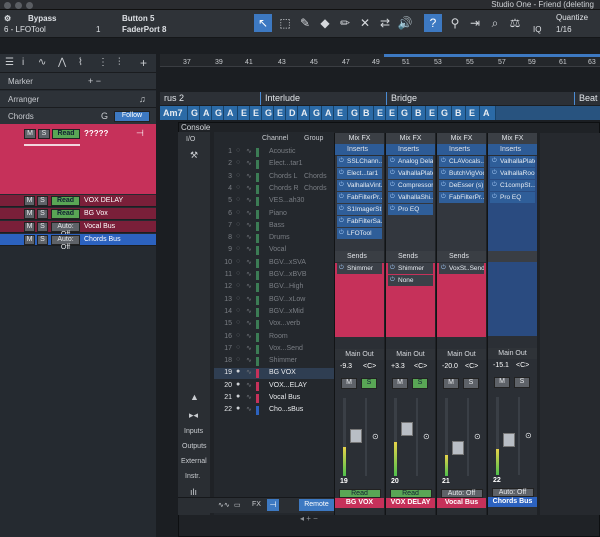 The image size is (600, 537). Describe the element at coordinates (78, 116) in the screenshot. I see `chords-row: Chords G Follow` at that location.